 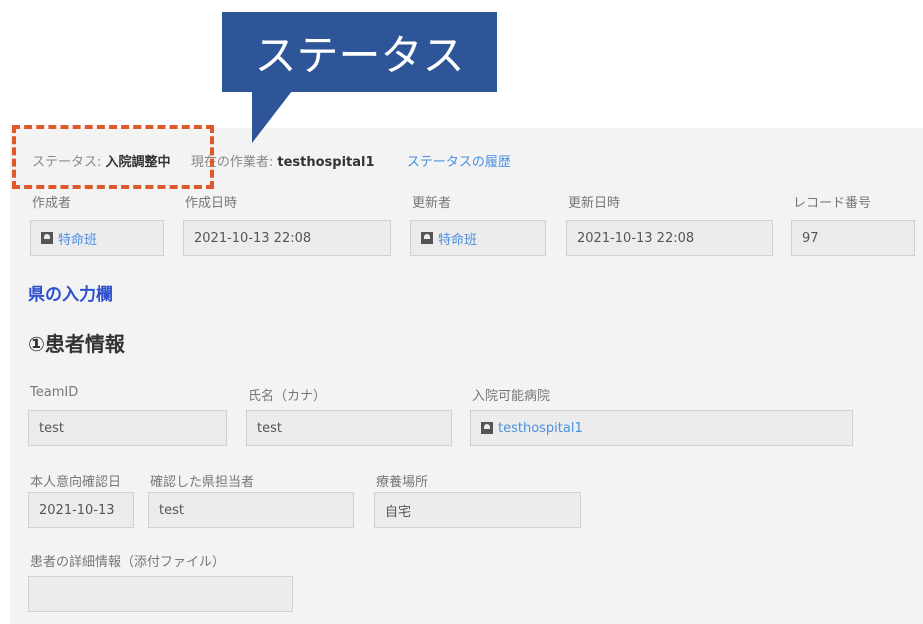 What do you see at coordinates (127, 428) in the screenshot?
I see `teamid-field: test` at bounding box center [127, 428].